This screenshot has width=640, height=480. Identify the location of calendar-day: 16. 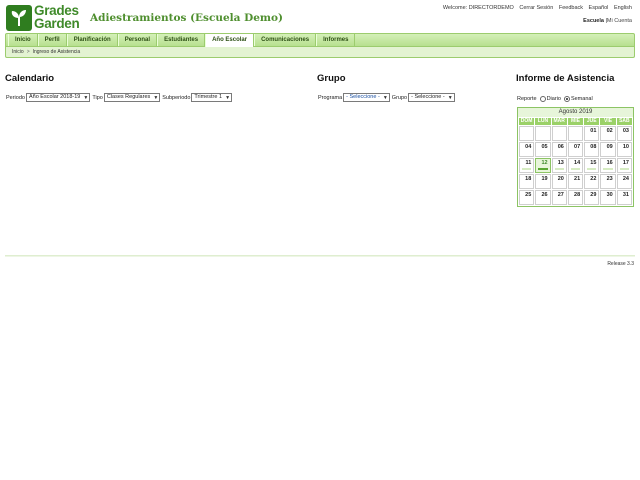
(608, 165).